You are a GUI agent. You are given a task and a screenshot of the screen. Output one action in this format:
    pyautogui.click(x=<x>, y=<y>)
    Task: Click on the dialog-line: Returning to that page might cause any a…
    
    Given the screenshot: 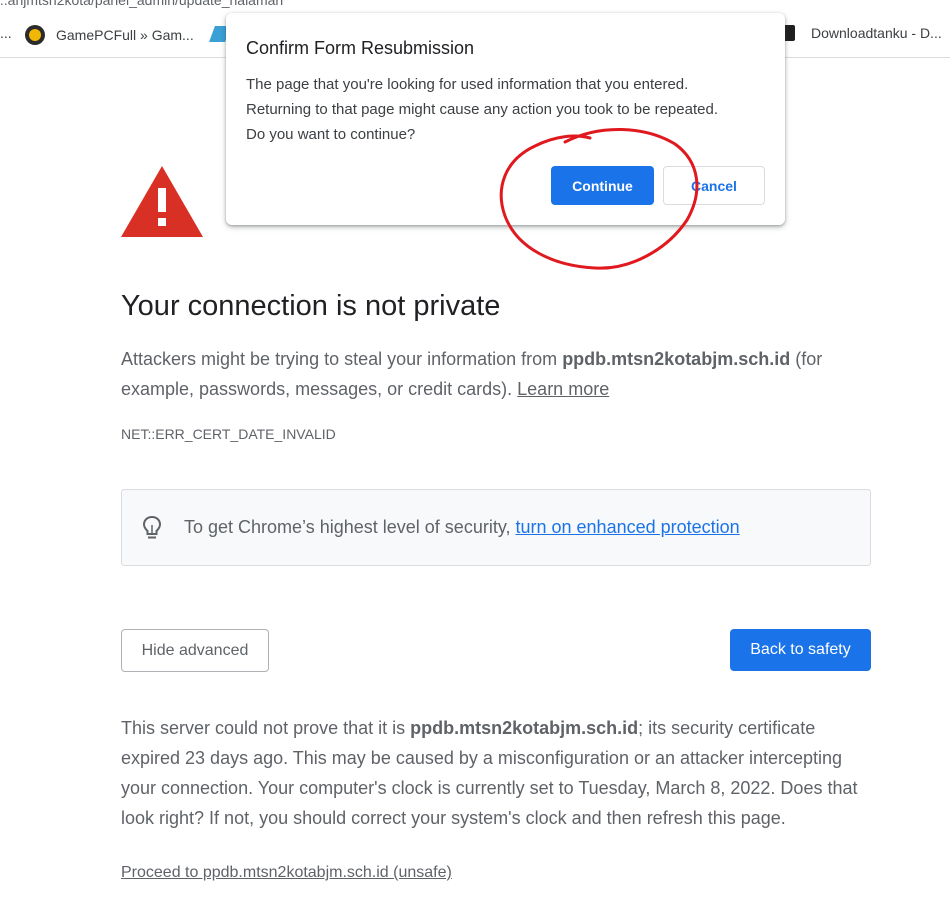 What is the action you would take?
    pyautogui.click(x=482, y=109)
    